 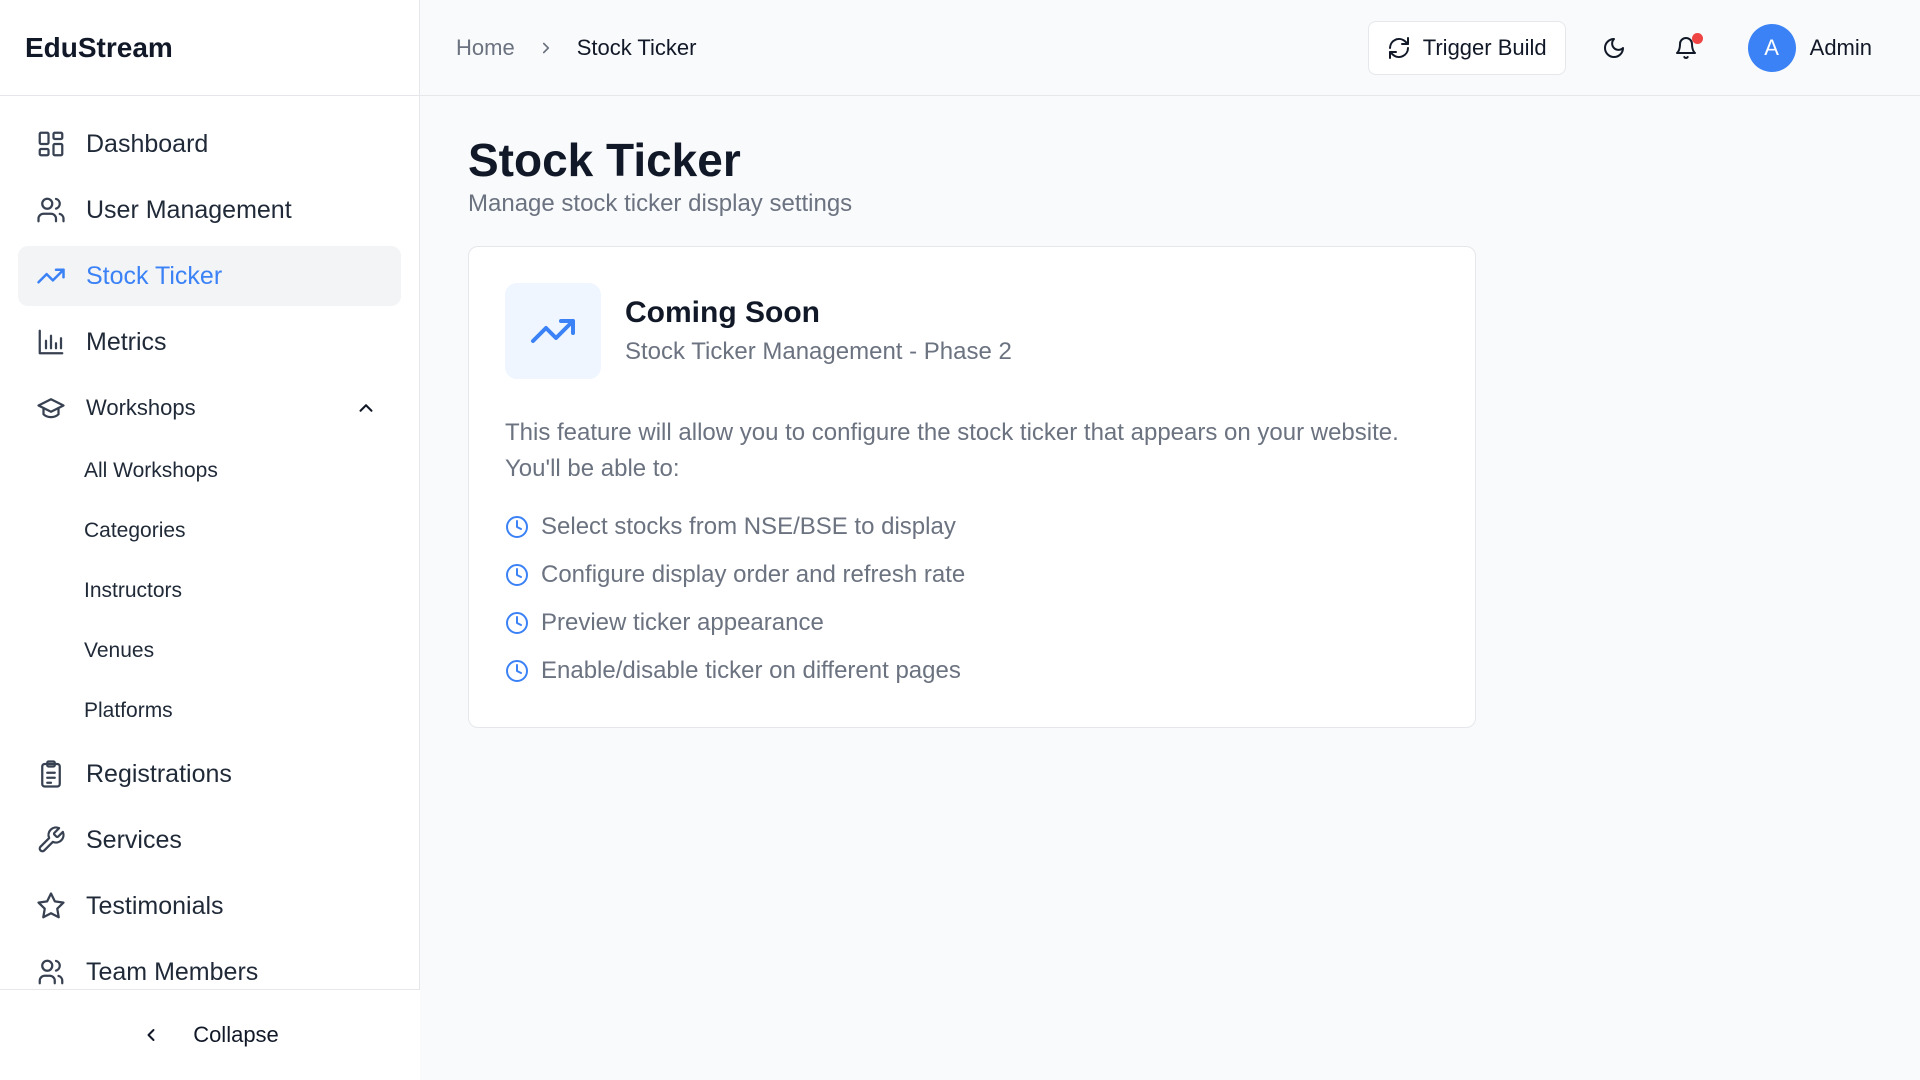 What do you see at coordinates (151, 1035) in the screenshot?
I see `chevron-left-icon` at bounding box center [151, 1035].